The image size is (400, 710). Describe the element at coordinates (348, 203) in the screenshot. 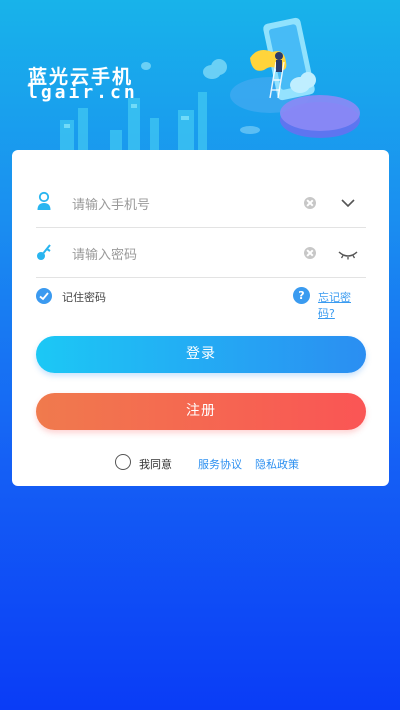

I see `chevron-down-icon` at that location.